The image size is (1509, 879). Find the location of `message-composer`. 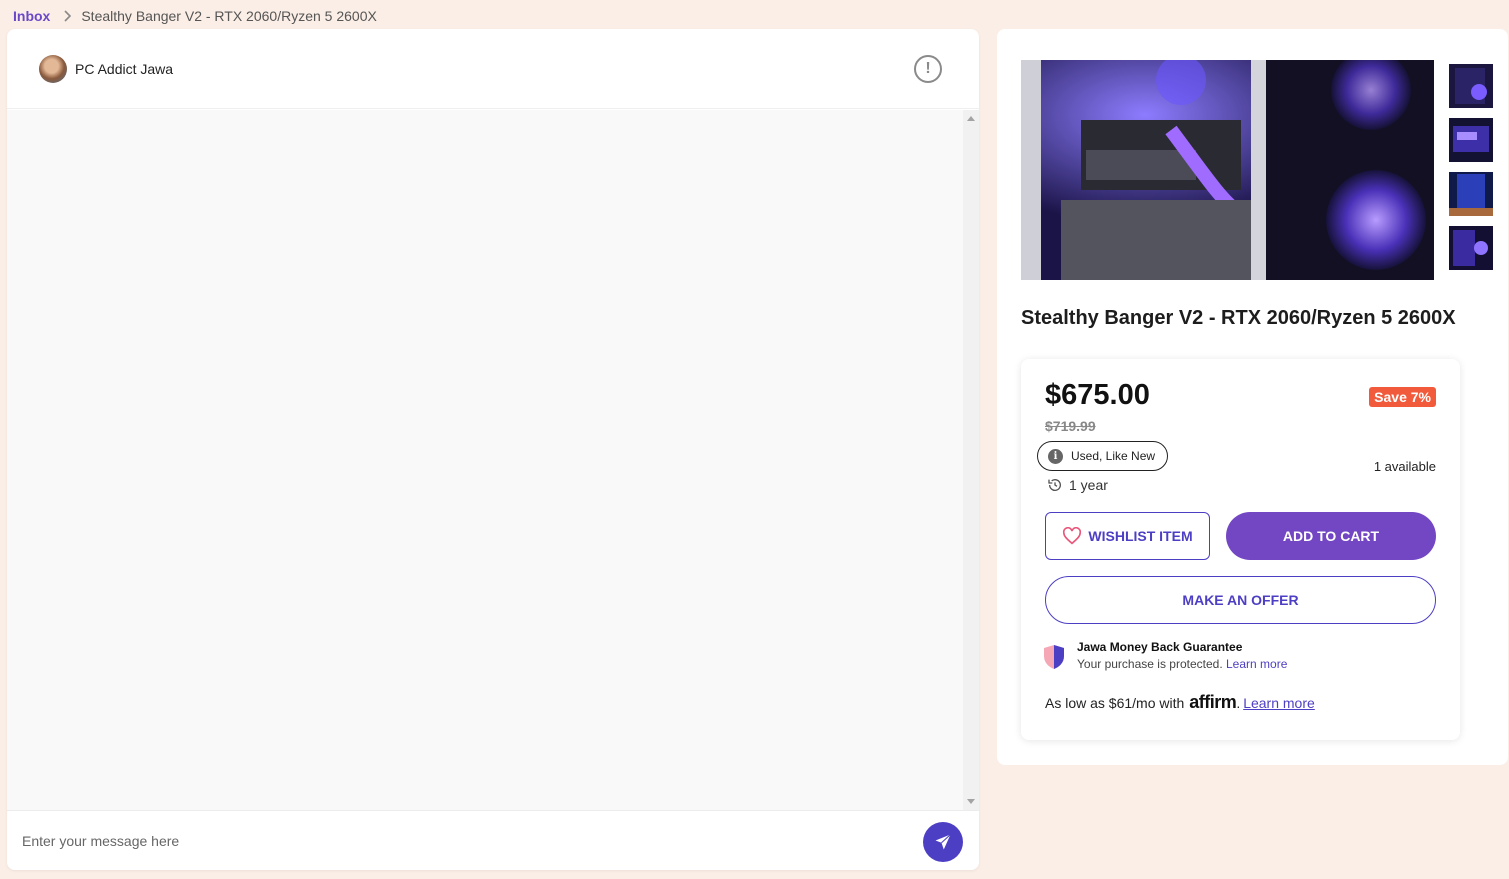

message-composer is located at coordinates (493, 840).